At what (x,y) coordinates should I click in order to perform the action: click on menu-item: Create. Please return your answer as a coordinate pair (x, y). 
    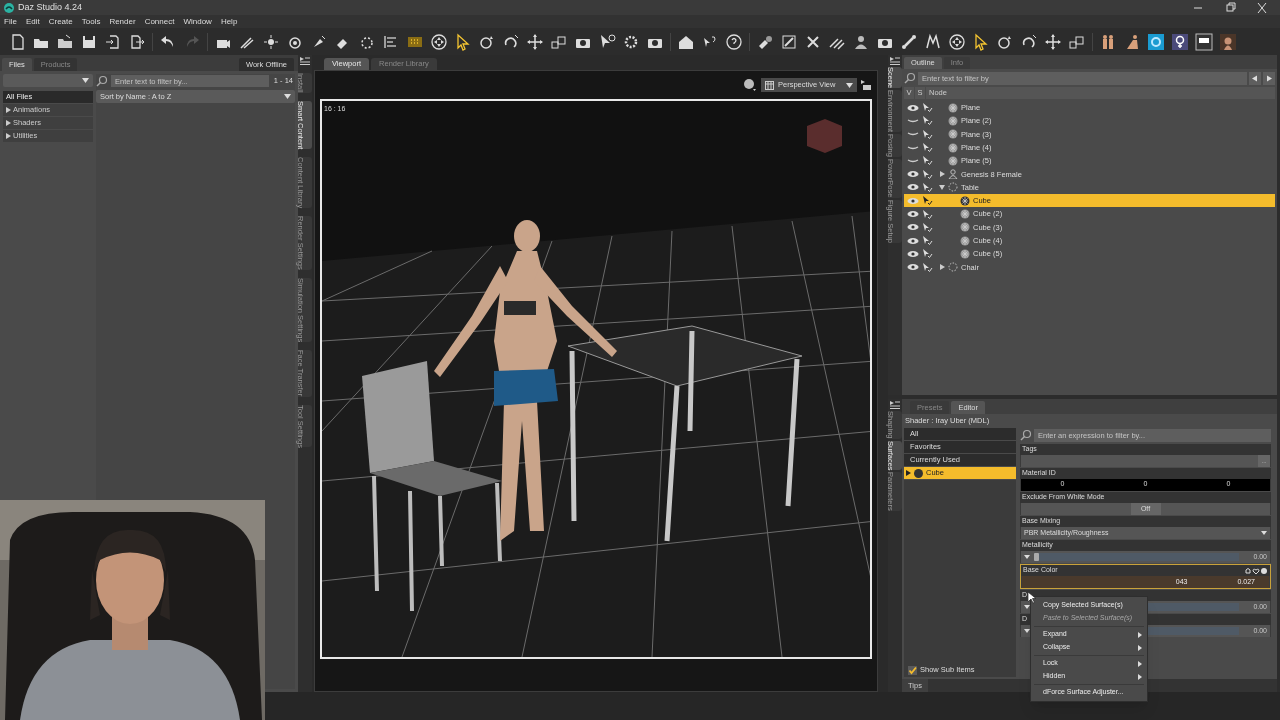
    Looking at the image, I should click on (60, 21).